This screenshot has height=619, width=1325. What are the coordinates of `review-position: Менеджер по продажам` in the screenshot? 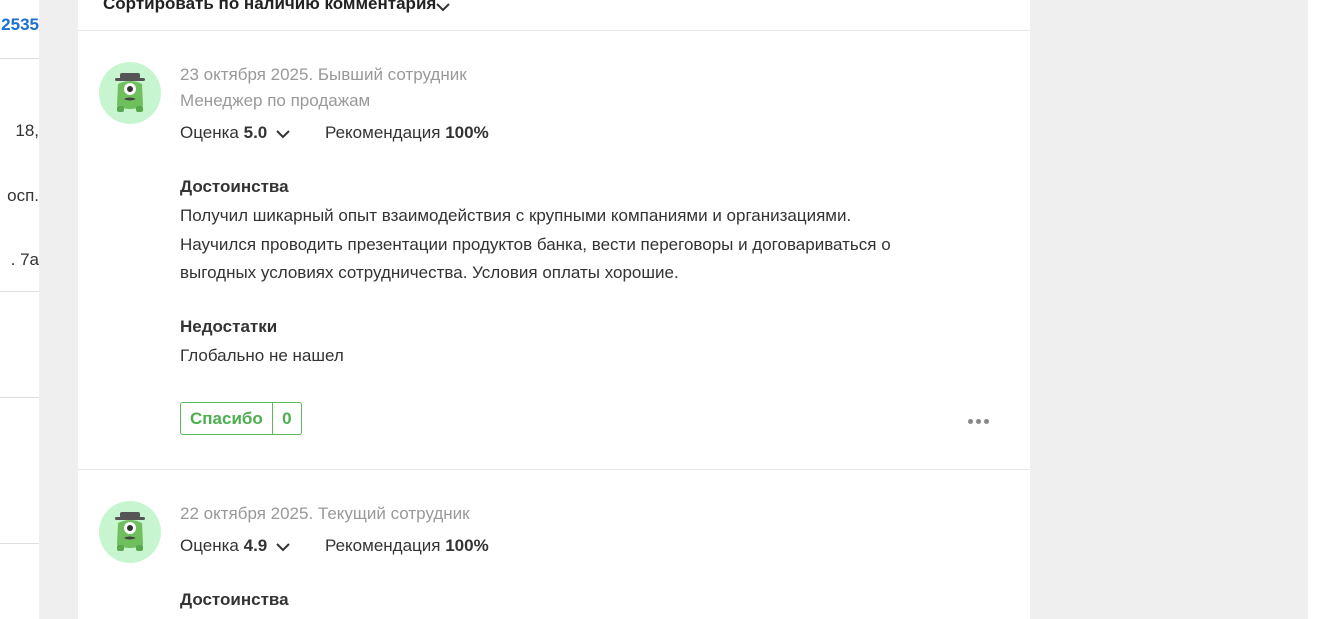 It's located at (275, 100).